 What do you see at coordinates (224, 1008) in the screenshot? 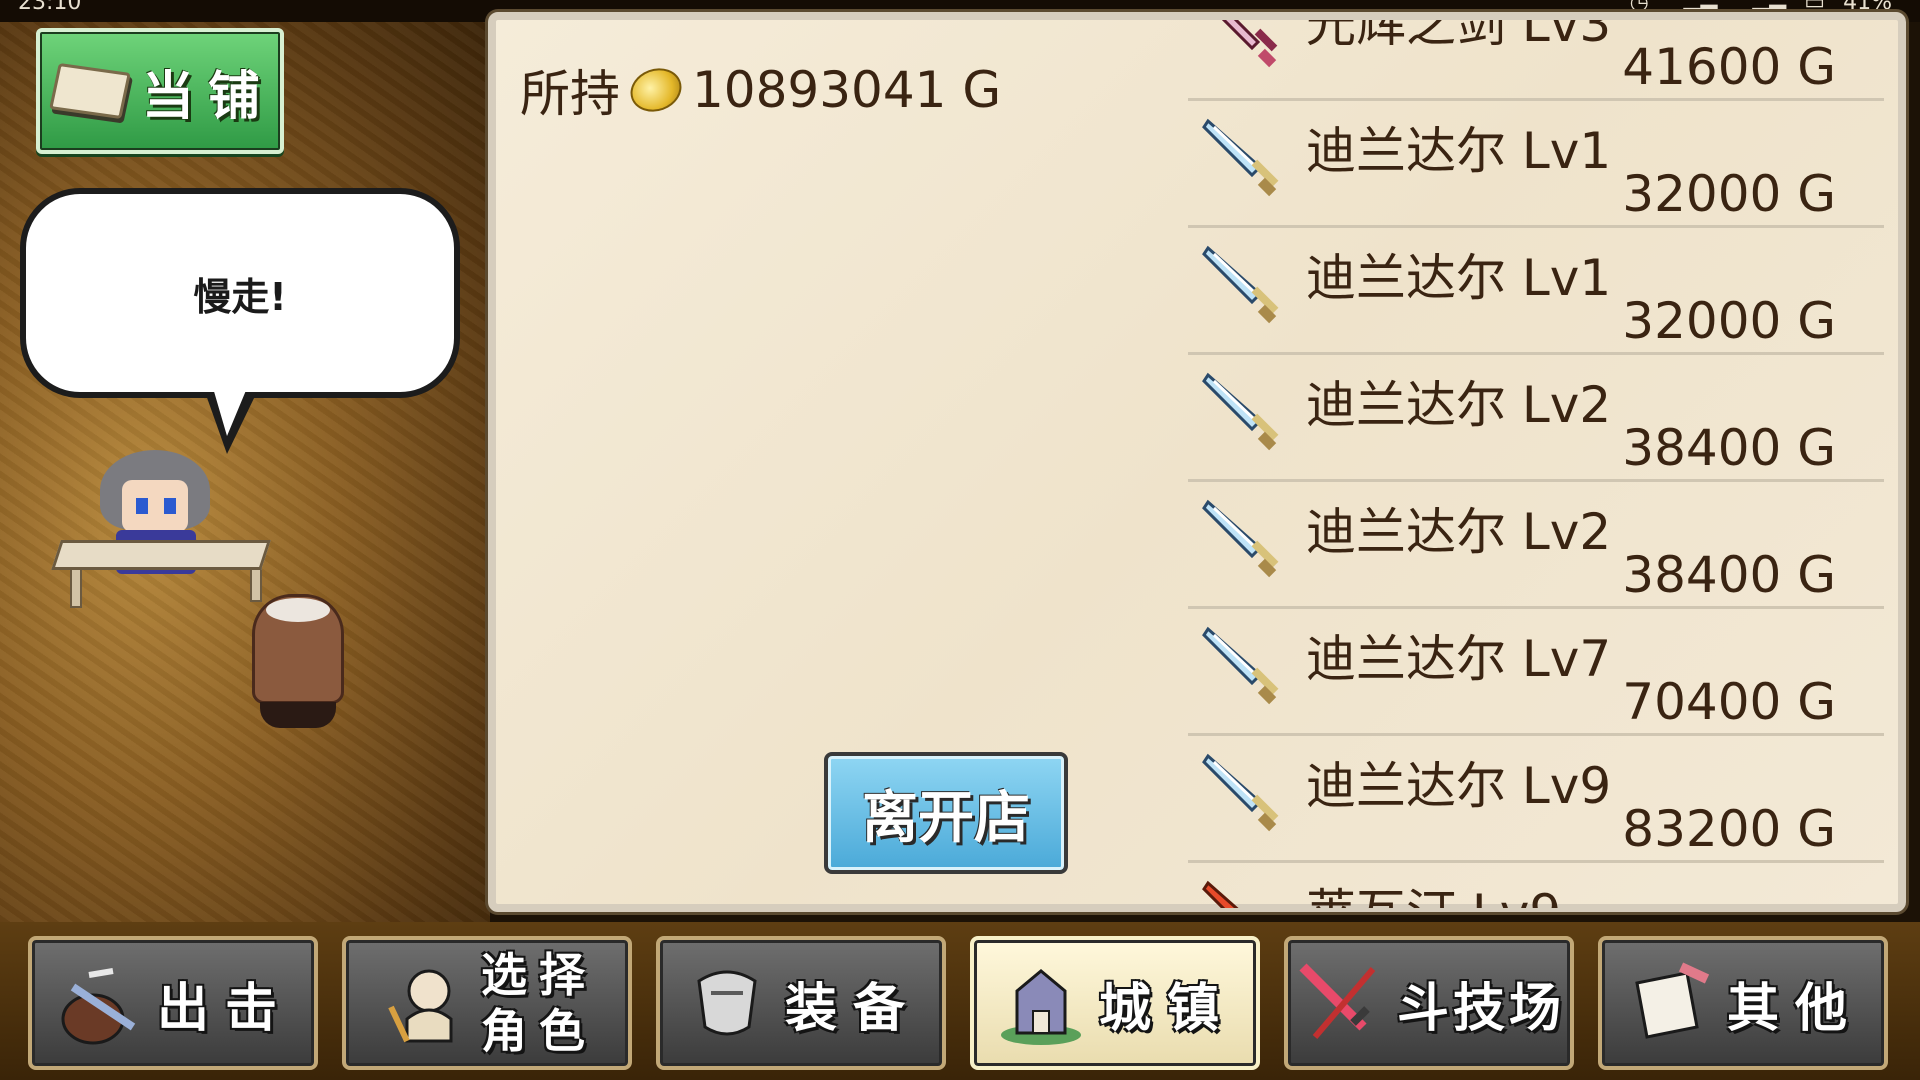
I see `nav-label: 出击` at bounding box center [224, 1008].